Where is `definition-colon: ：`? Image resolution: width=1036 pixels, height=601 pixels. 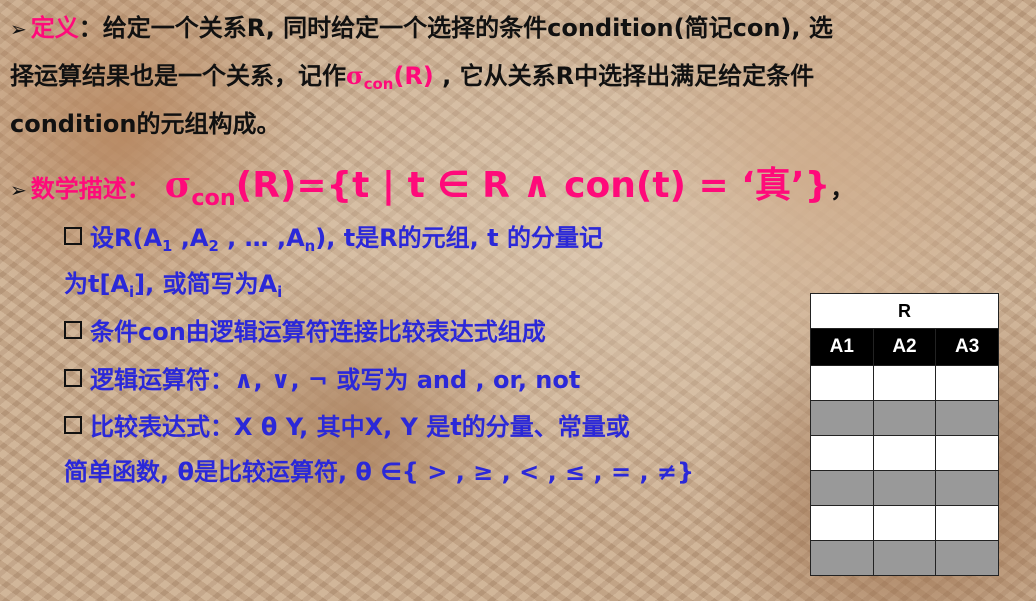
definition-colon: ： is located at coordinates (90, 28).